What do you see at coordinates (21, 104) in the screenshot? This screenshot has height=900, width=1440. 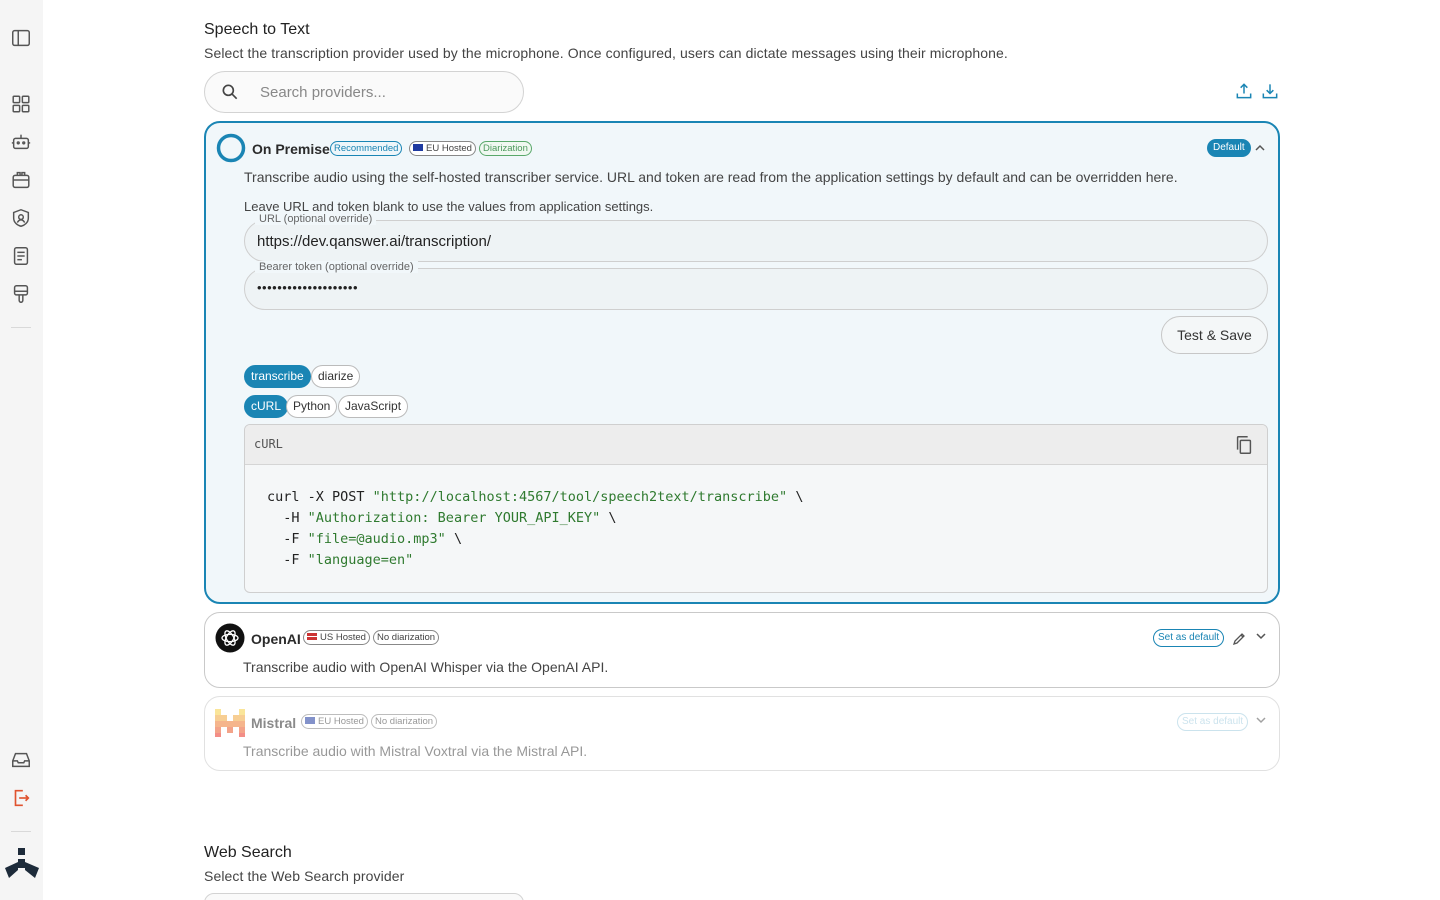 I see `dashboard-icon` at bounding box center [21, 104].